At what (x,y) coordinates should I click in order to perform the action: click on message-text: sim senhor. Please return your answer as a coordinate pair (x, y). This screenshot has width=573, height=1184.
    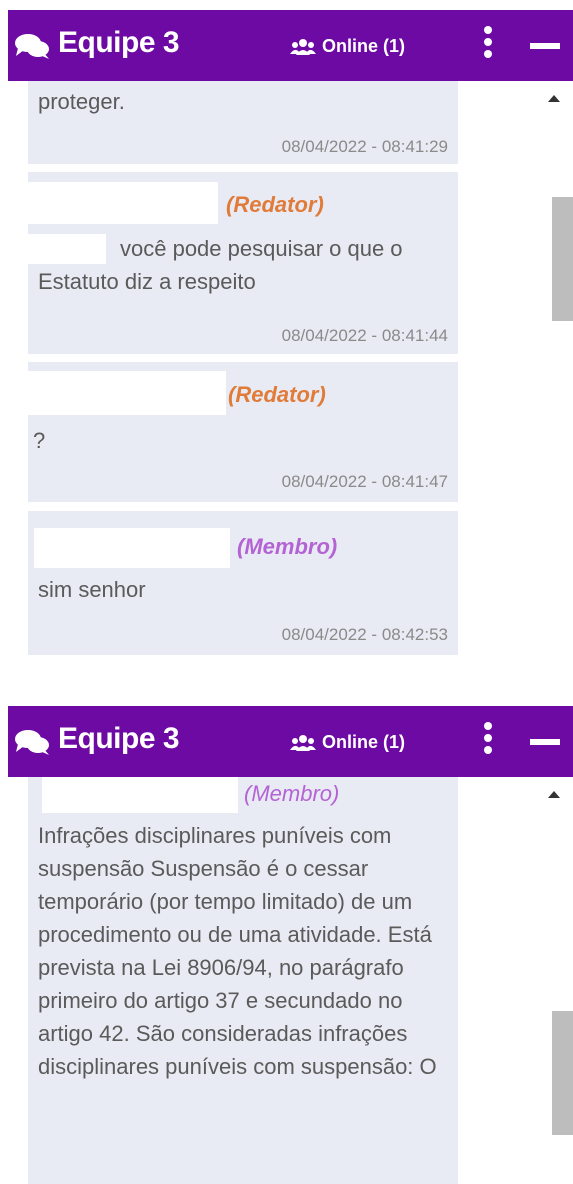
    Looking at the image, I should click on (92, 589).